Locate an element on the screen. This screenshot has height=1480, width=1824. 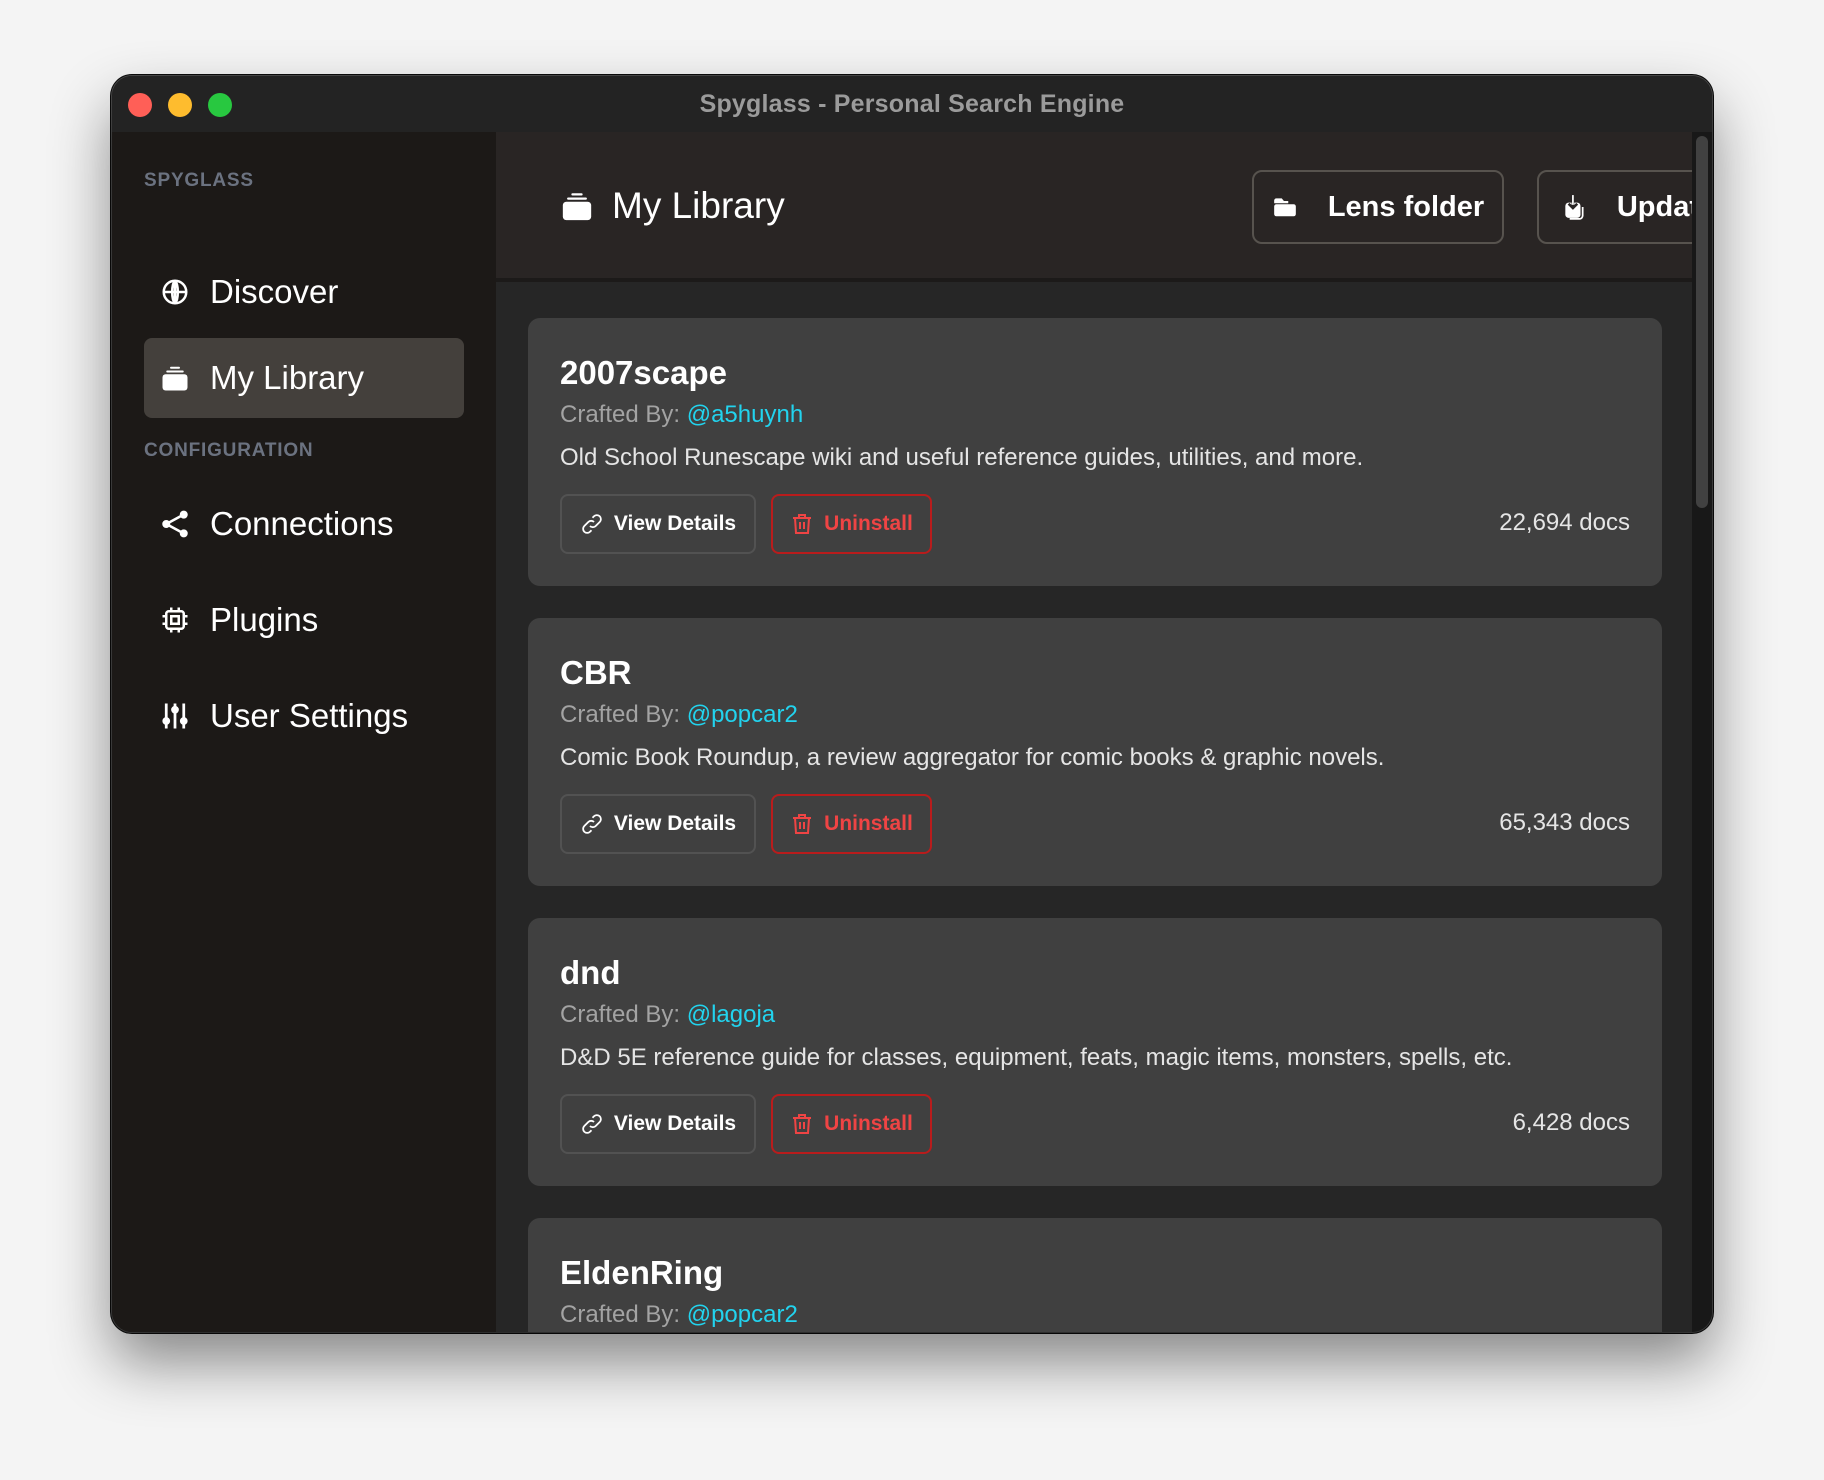
sidebar-item-label: User Settings is located at coordinates (309, 715).